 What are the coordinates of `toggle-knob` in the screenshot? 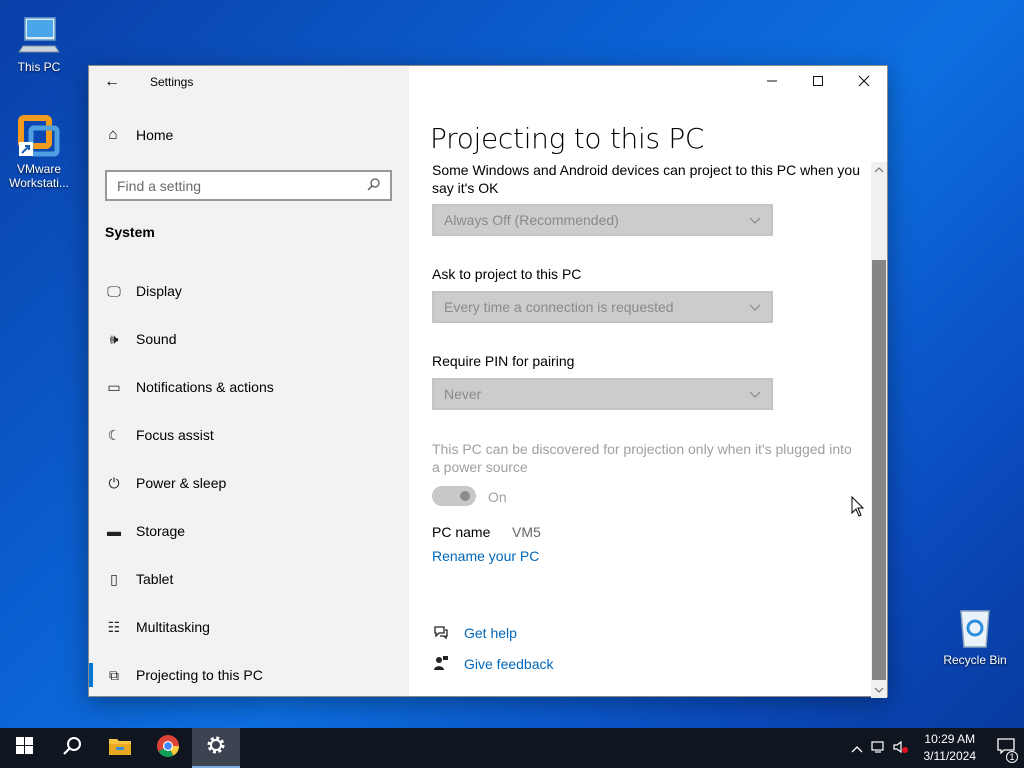 It's located at (465, 496).